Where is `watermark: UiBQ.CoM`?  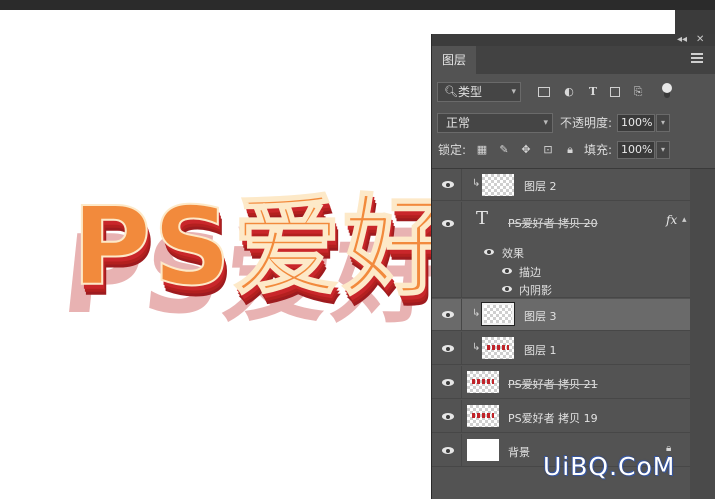
watermark: UiBQ.CoM is located at coordinates (609, 466).